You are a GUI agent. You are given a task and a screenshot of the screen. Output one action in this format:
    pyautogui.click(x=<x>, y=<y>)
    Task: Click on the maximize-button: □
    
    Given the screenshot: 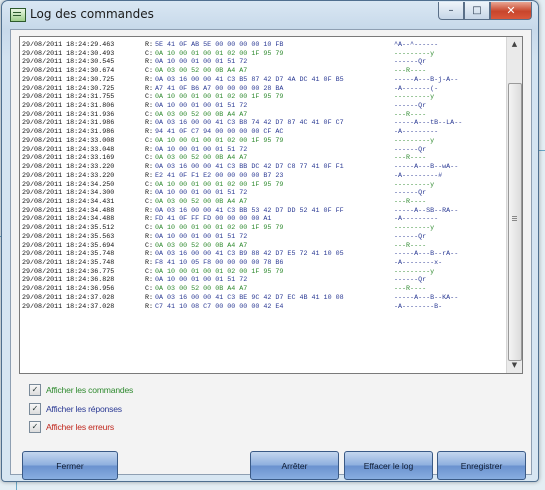 What is the action you would take?
    pyautogui.click(x=477, y=11)
    